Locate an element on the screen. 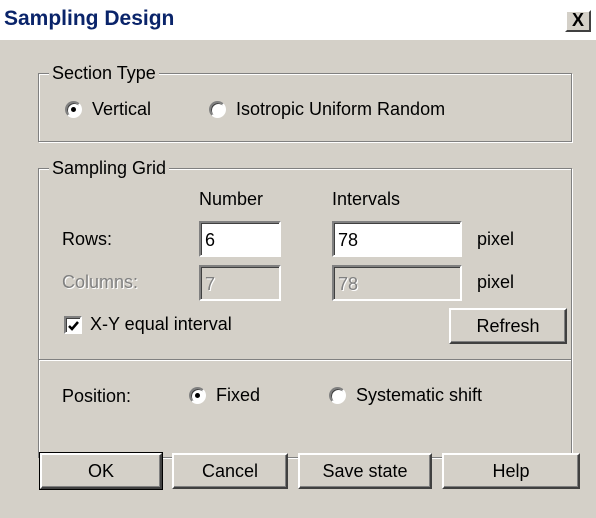 This screenshot has width=596, height=518. ok-button: OK is located at coordinates (101, 471).